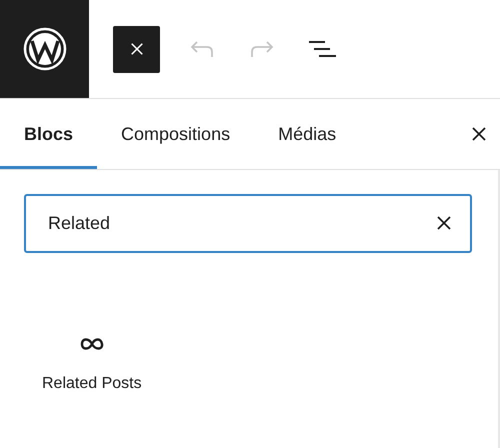  I want to click on search-field: Related, so click(248, 223).